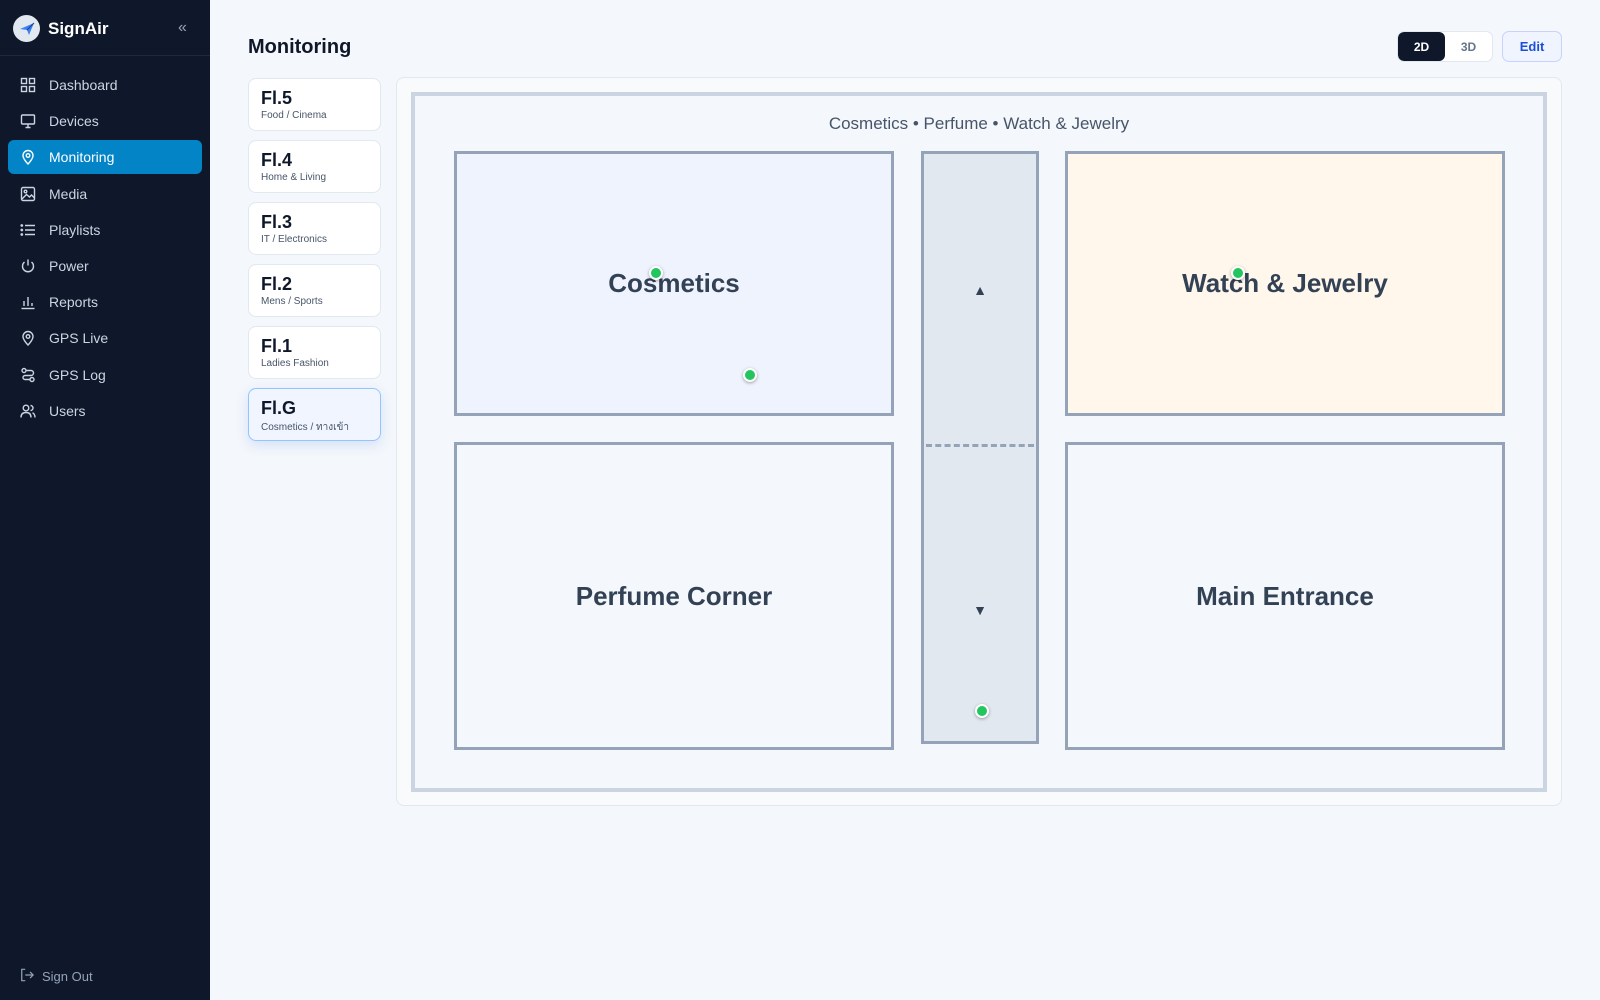 The height and width of the screenshot is (1000, 1600). Describe the element at coordinates (277, 160) in the screenshot. I see `floor-name: Fl.4` at that location.